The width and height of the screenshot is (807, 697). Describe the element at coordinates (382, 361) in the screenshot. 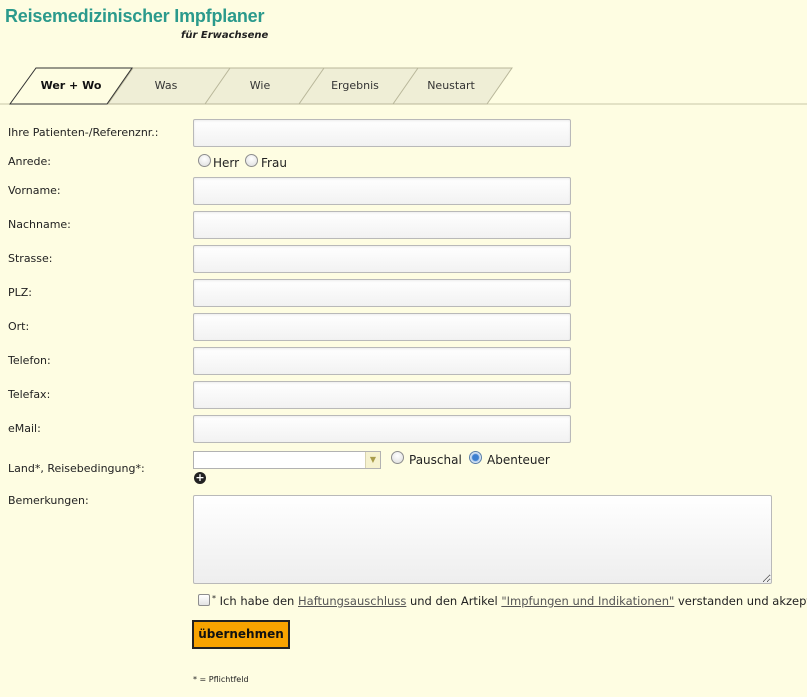

I see `telefon-input` at that location.